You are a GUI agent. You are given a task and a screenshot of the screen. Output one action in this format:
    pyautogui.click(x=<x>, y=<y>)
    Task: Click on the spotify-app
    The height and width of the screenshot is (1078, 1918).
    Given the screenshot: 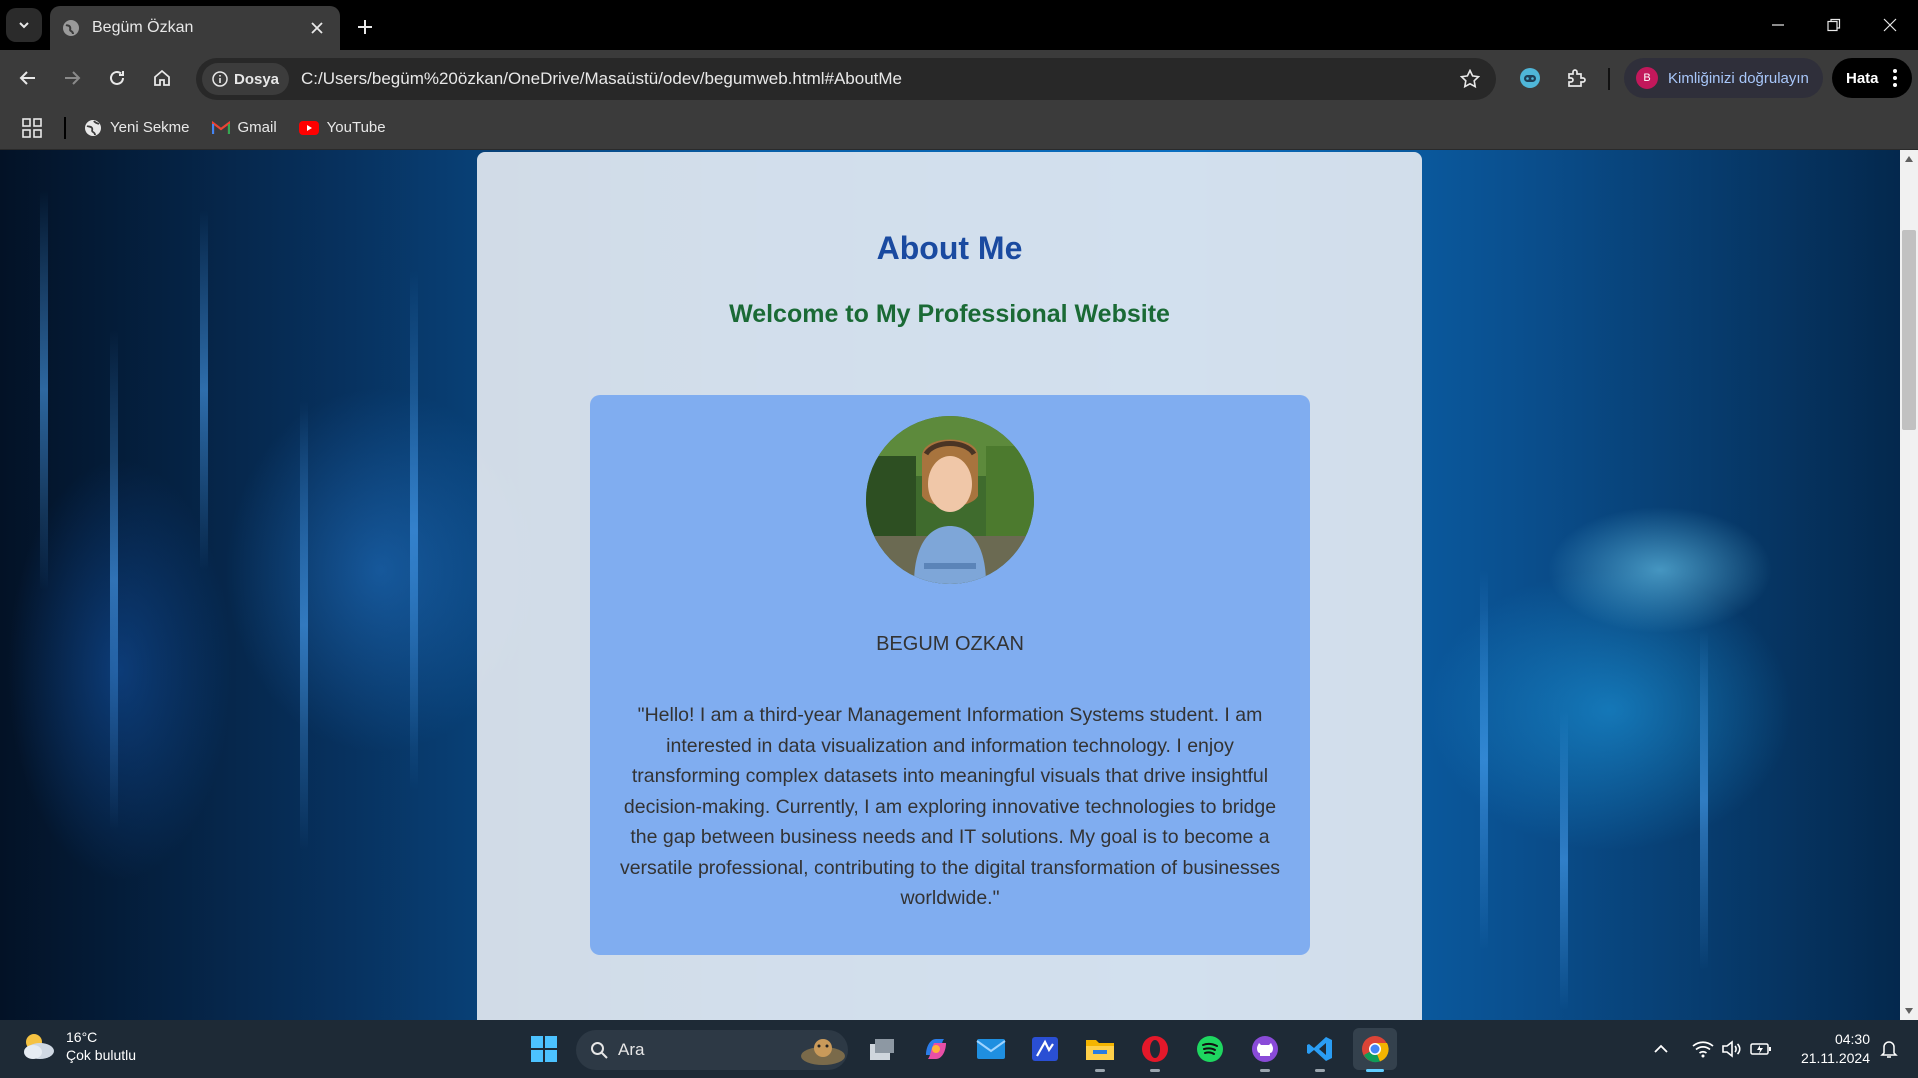 What is the action you would take?
    pyautogui.click(x=1210, y=1049)
    